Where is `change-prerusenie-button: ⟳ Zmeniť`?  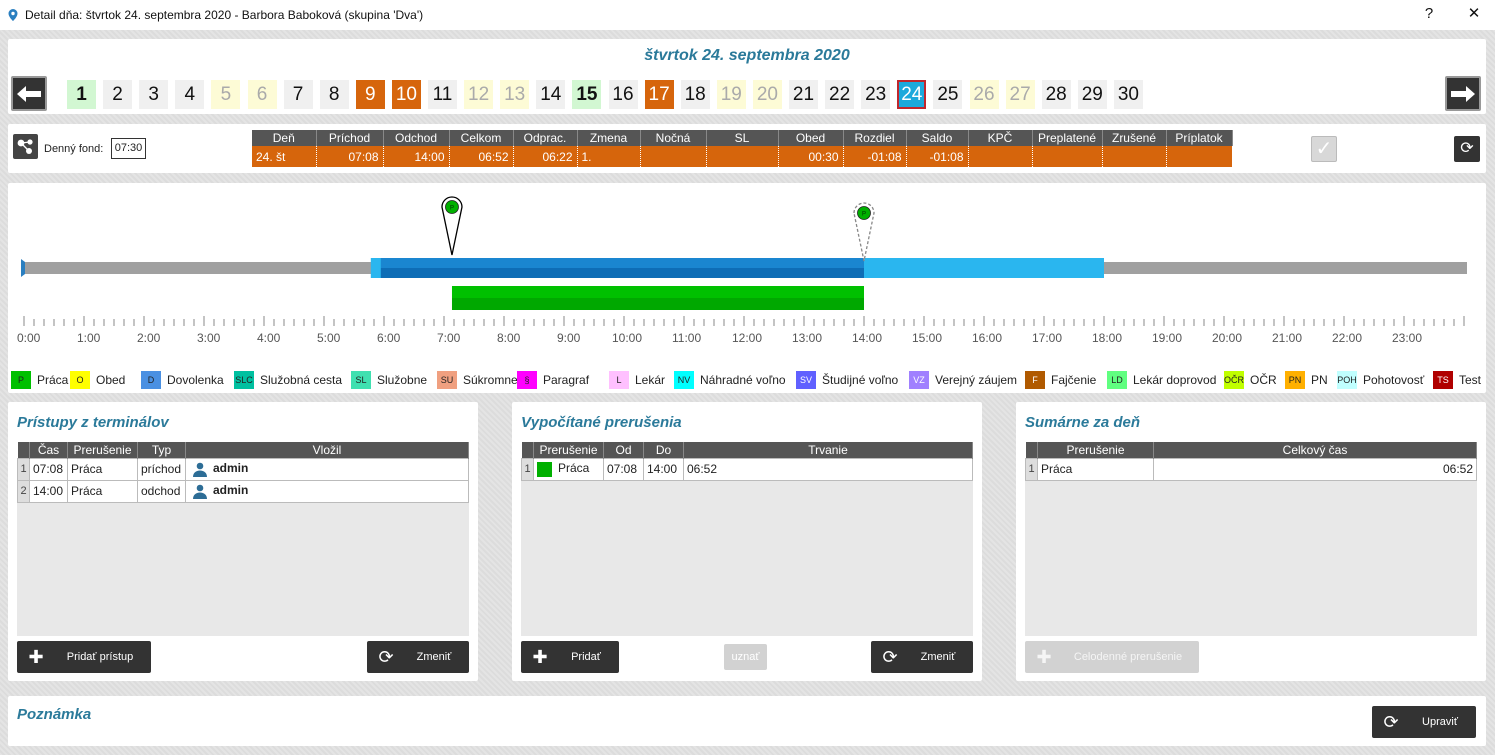 change-prerusenie-button: ⟳ Zmeniť is located at coordinates (922, 657).